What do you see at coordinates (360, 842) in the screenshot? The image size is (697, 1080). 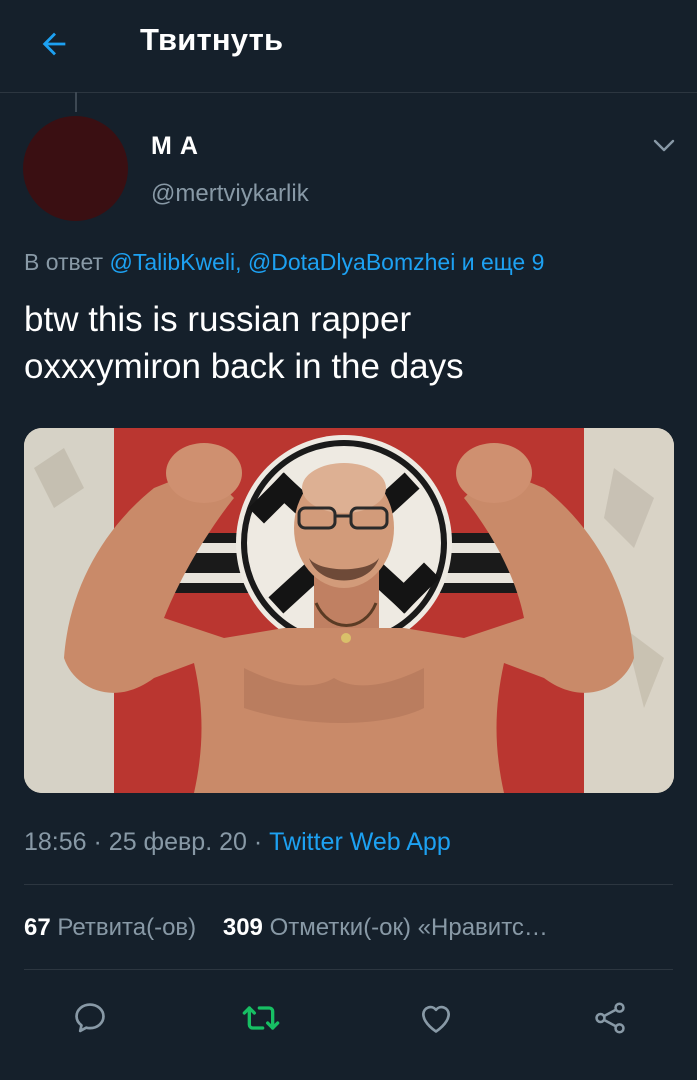 I see `tweet-source-link: Twitter Web App` at bounding box center [360, 842].